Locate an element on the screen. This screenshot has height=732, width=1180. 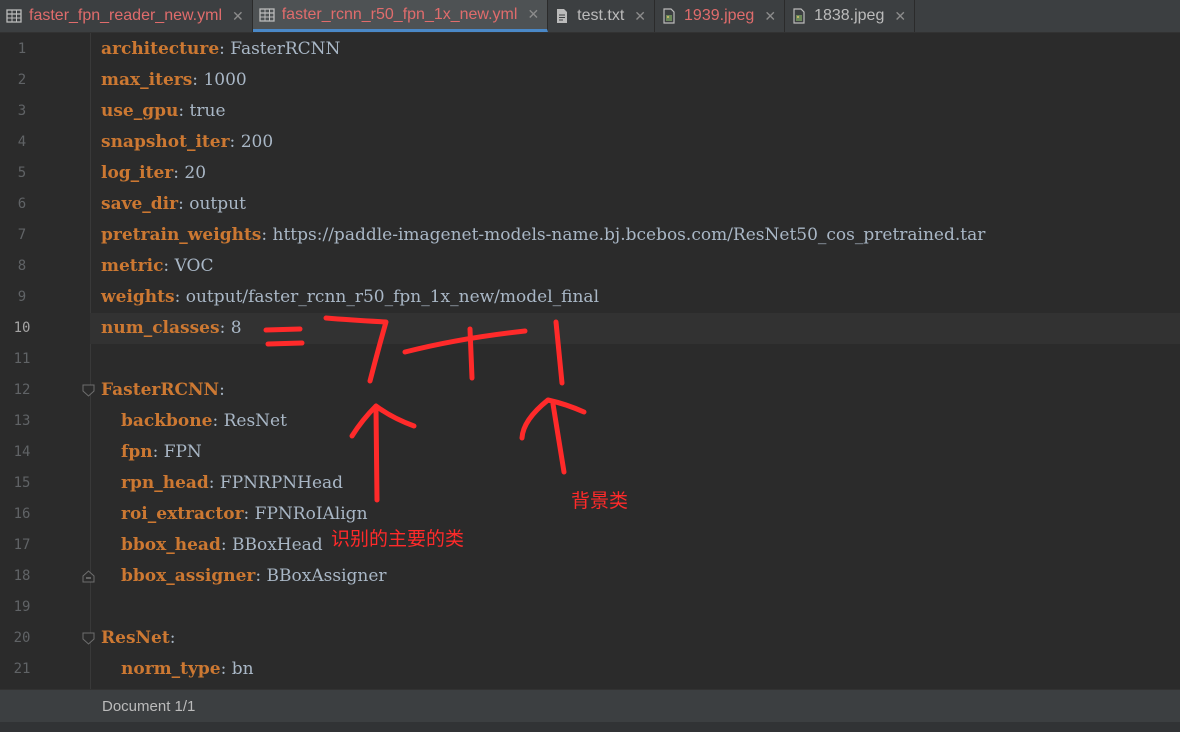
code-line: use_gpu: true is located at coordinates (163, 111).